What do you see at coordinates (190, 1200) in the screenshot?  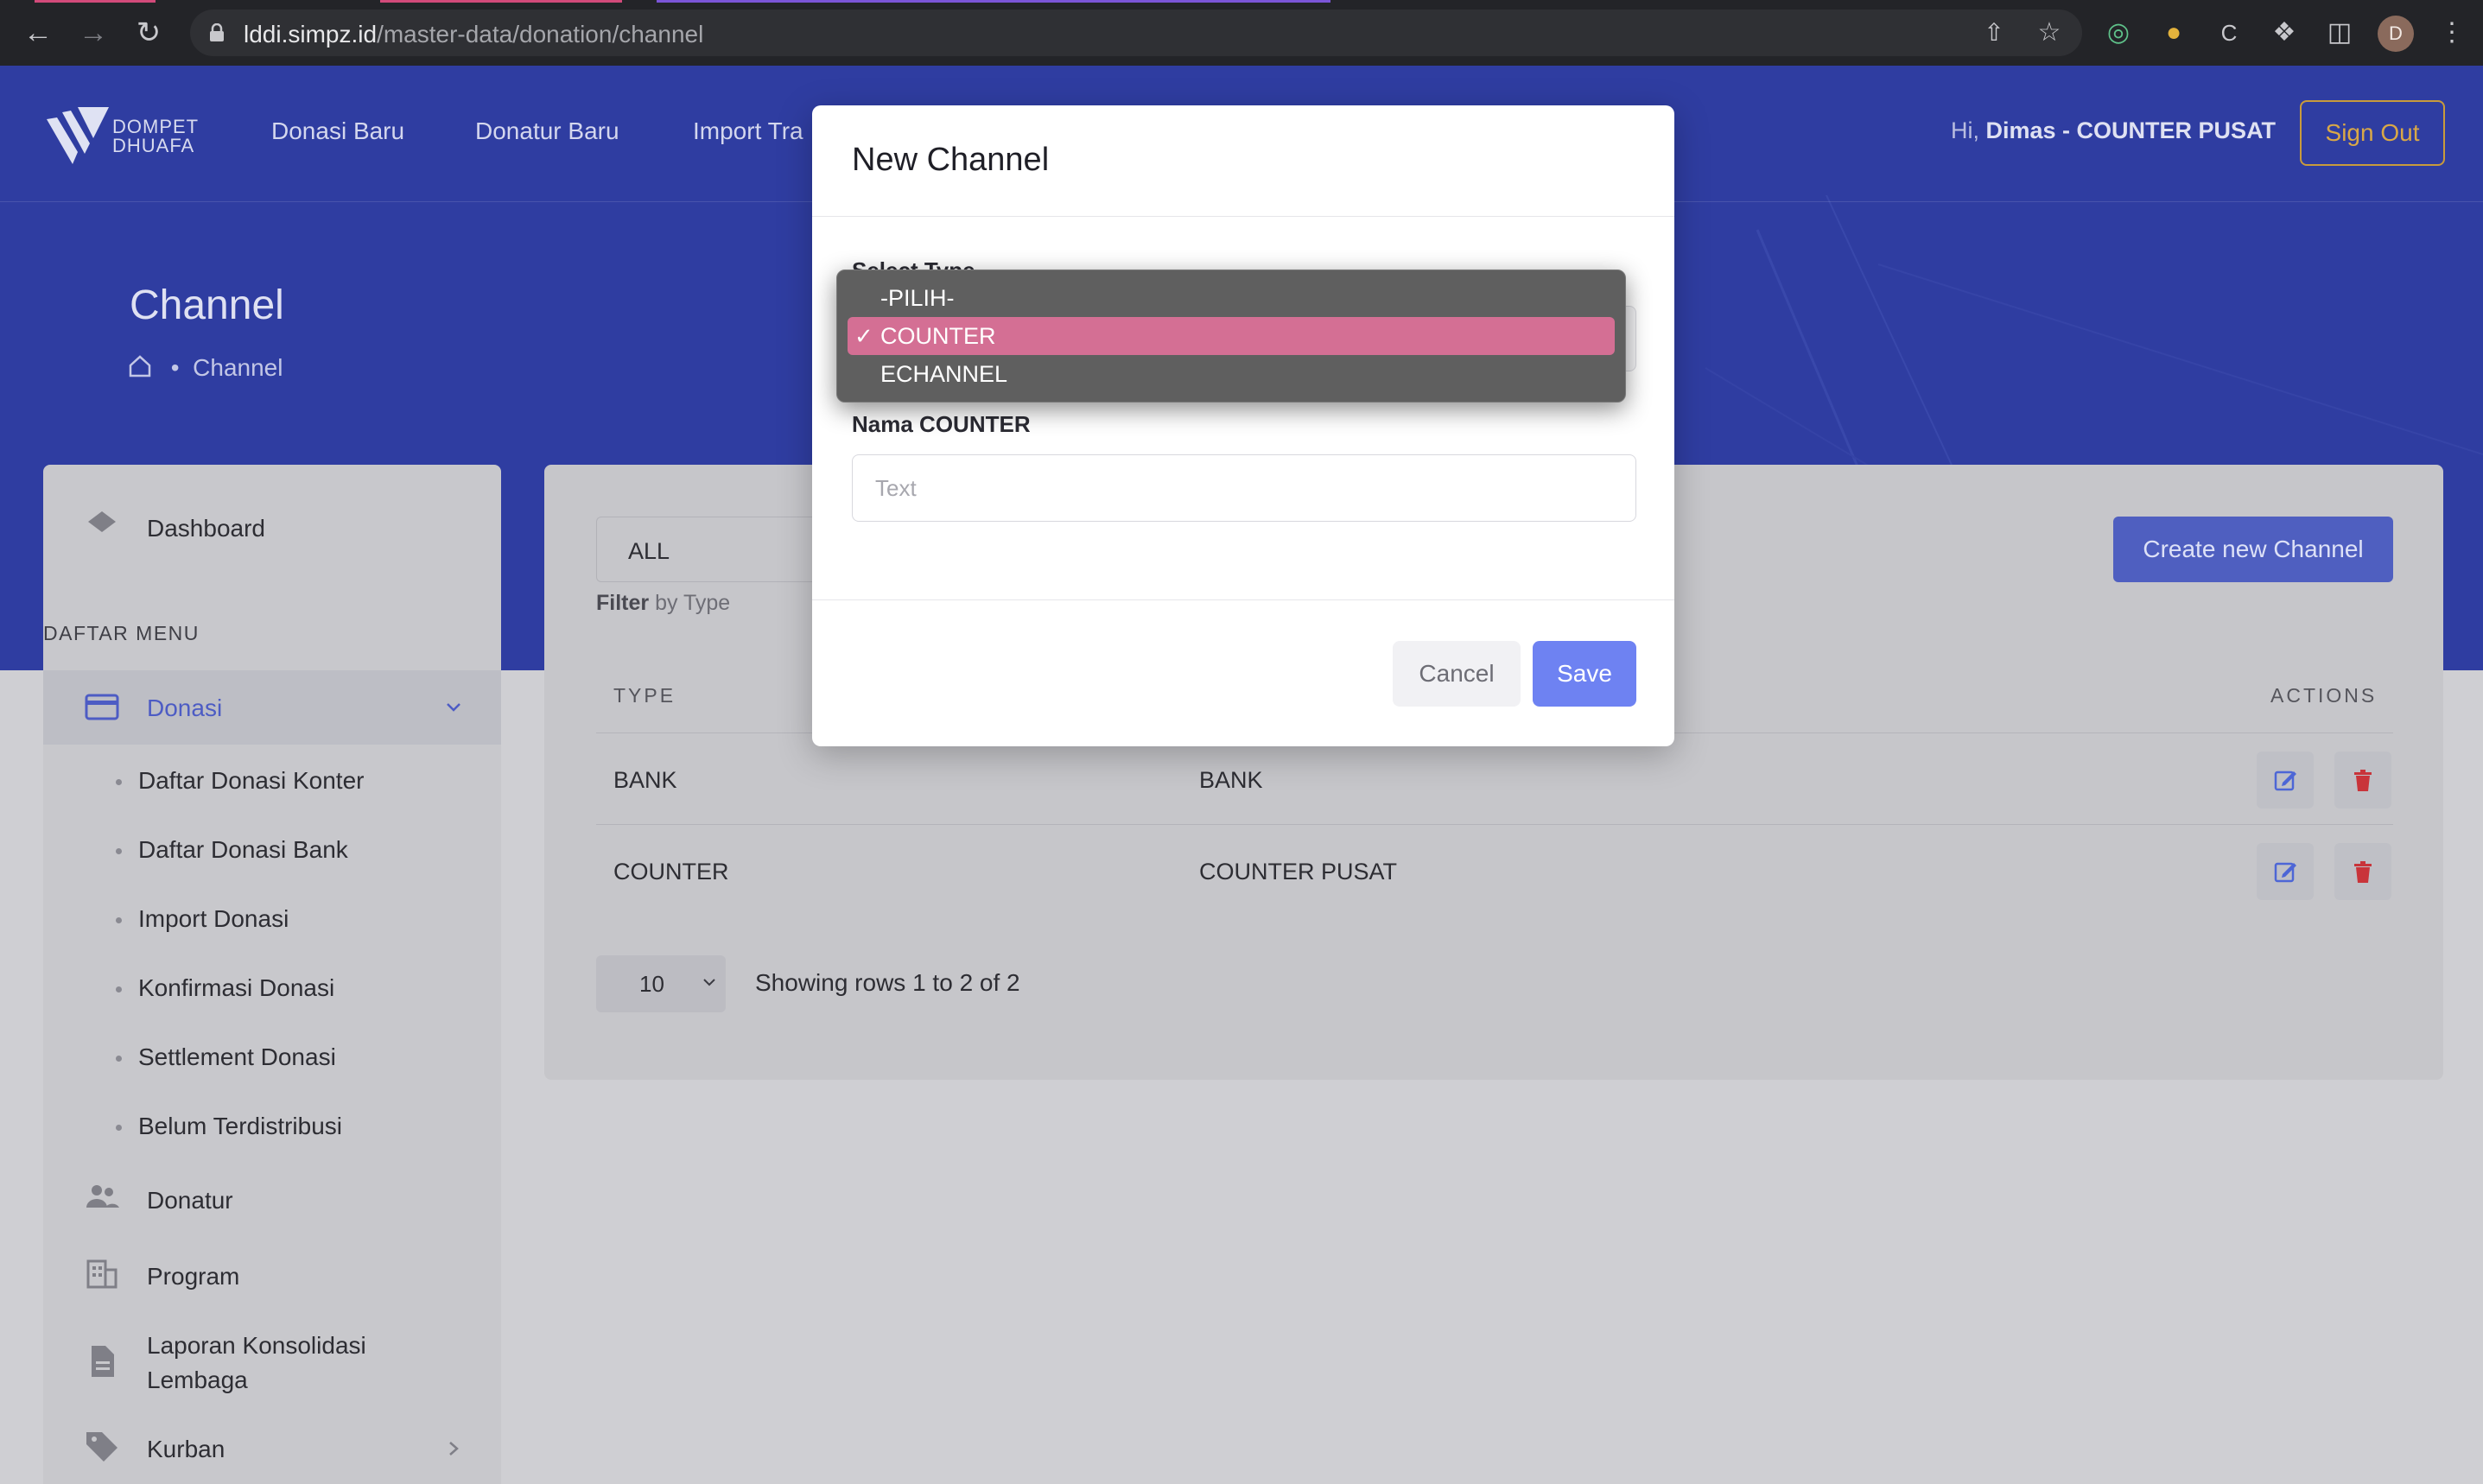 I see `sidebar-item-label: Donatur` at bounding box center [190, 1200].